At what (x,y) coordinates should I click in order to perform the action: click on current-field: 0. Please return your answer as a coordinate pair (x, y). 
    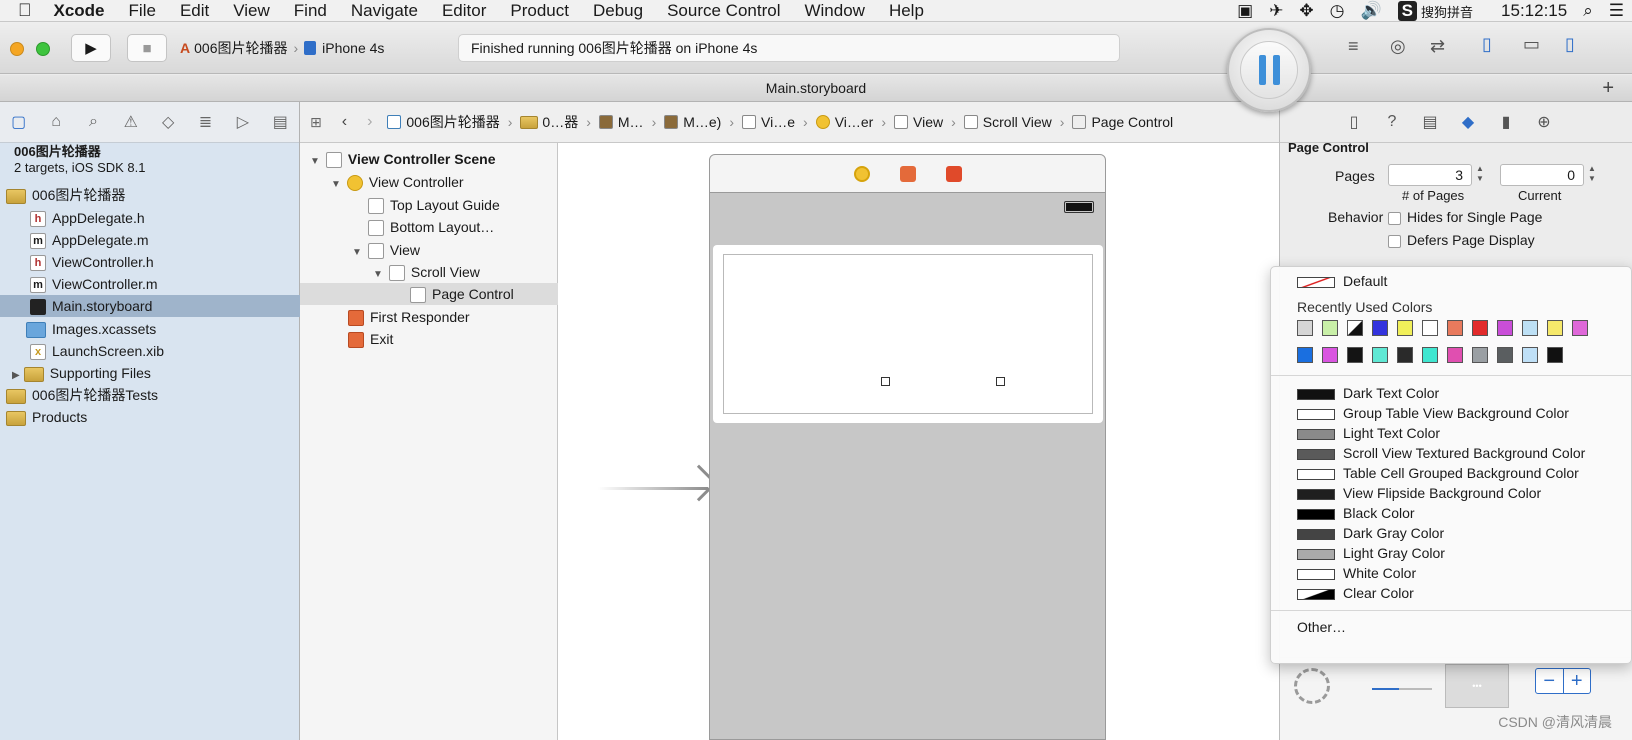
    Looking at the image, I should click on (1542, 175).